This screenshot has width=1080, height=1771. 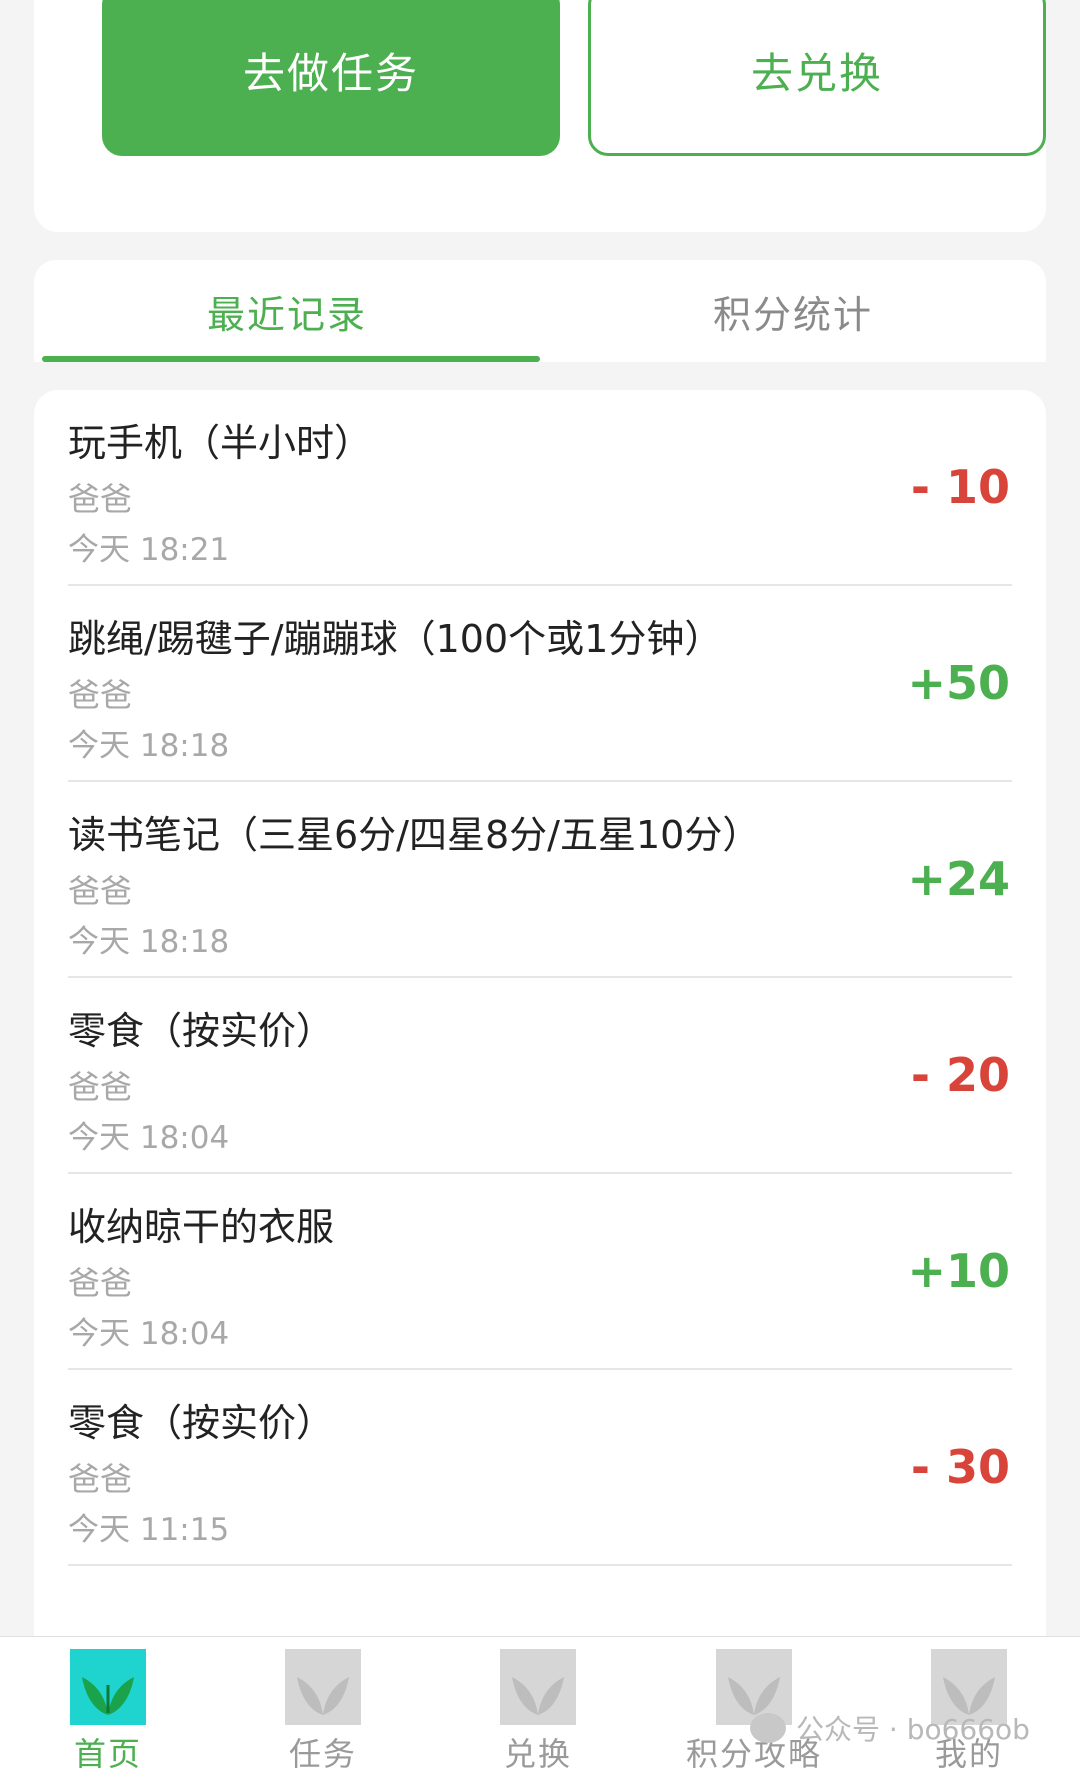 What do you see at coordinates (322, 1753) in the screenshot?
I see `nav-task-label: 任务` at bounding box center [322, 1753].